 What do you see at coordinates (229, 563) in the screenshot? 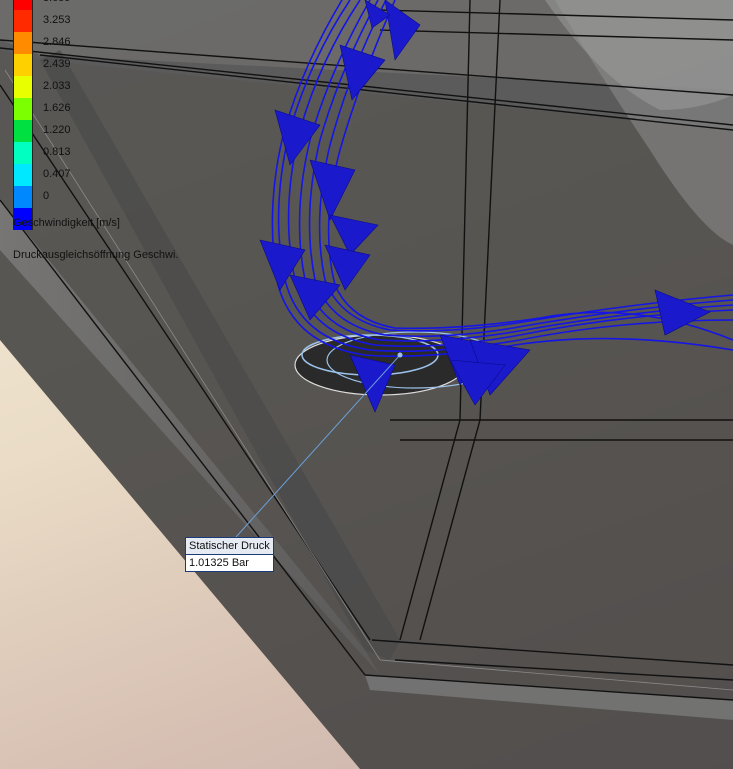
I see `probe-value: 1.01325 Bar` at bounding box center [229, 563].